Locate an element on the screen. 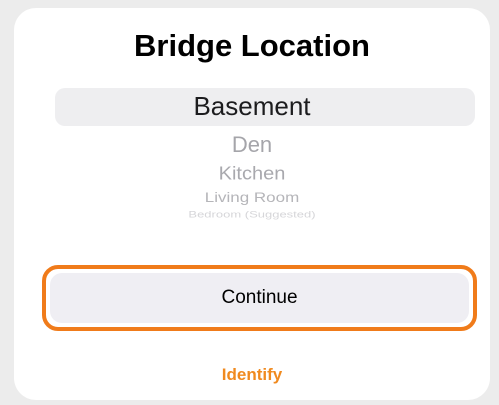 Image resolution: width=499 pixels, height=405 pixels. picker-item: Kitchen is located at coordinates (252, 174).